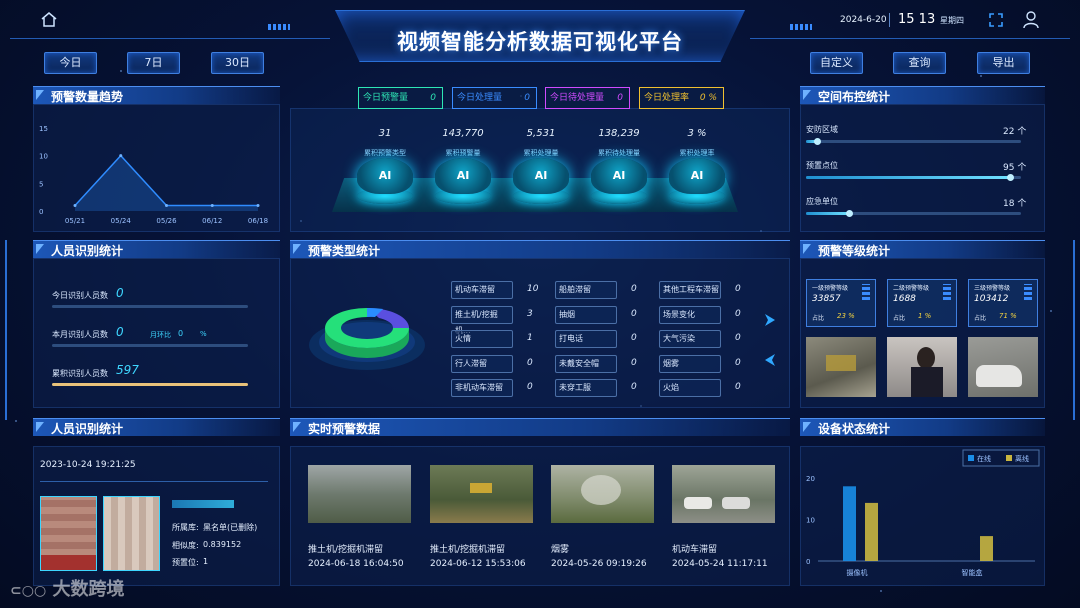 This screenshot has height=608, width=1080. I want to click on space-label-2: 预置点位, so click(822, 165).